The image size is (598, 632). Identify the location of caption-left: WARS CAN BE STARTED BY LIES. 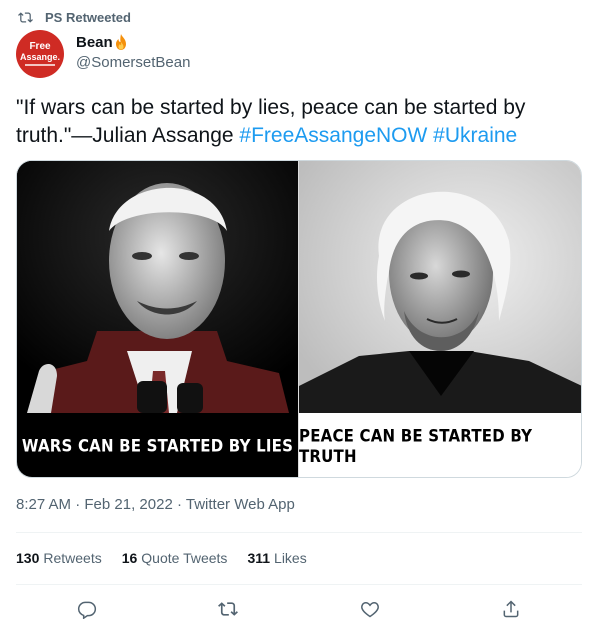
(157, 446).